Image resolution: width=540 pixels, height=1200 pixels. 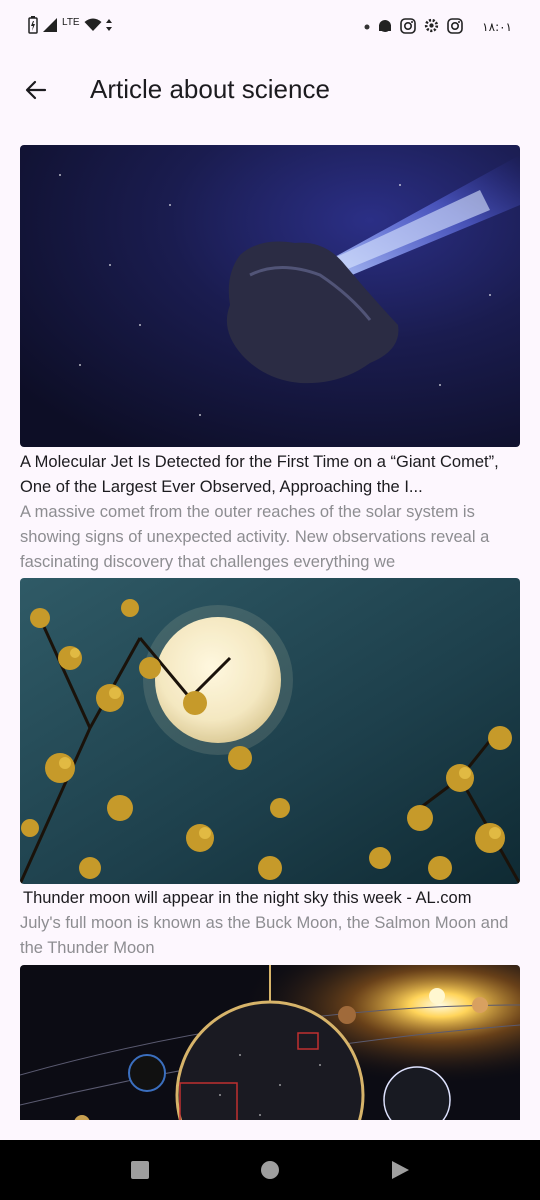 I want to click on data-arrows-icon, so click(x=108, y=26).